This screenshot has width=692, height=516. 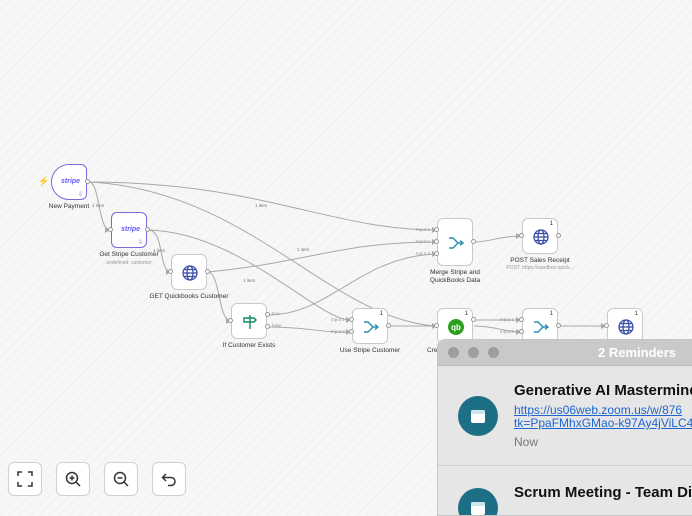 I want to click on undo-icon, so click(x=168, y=480).